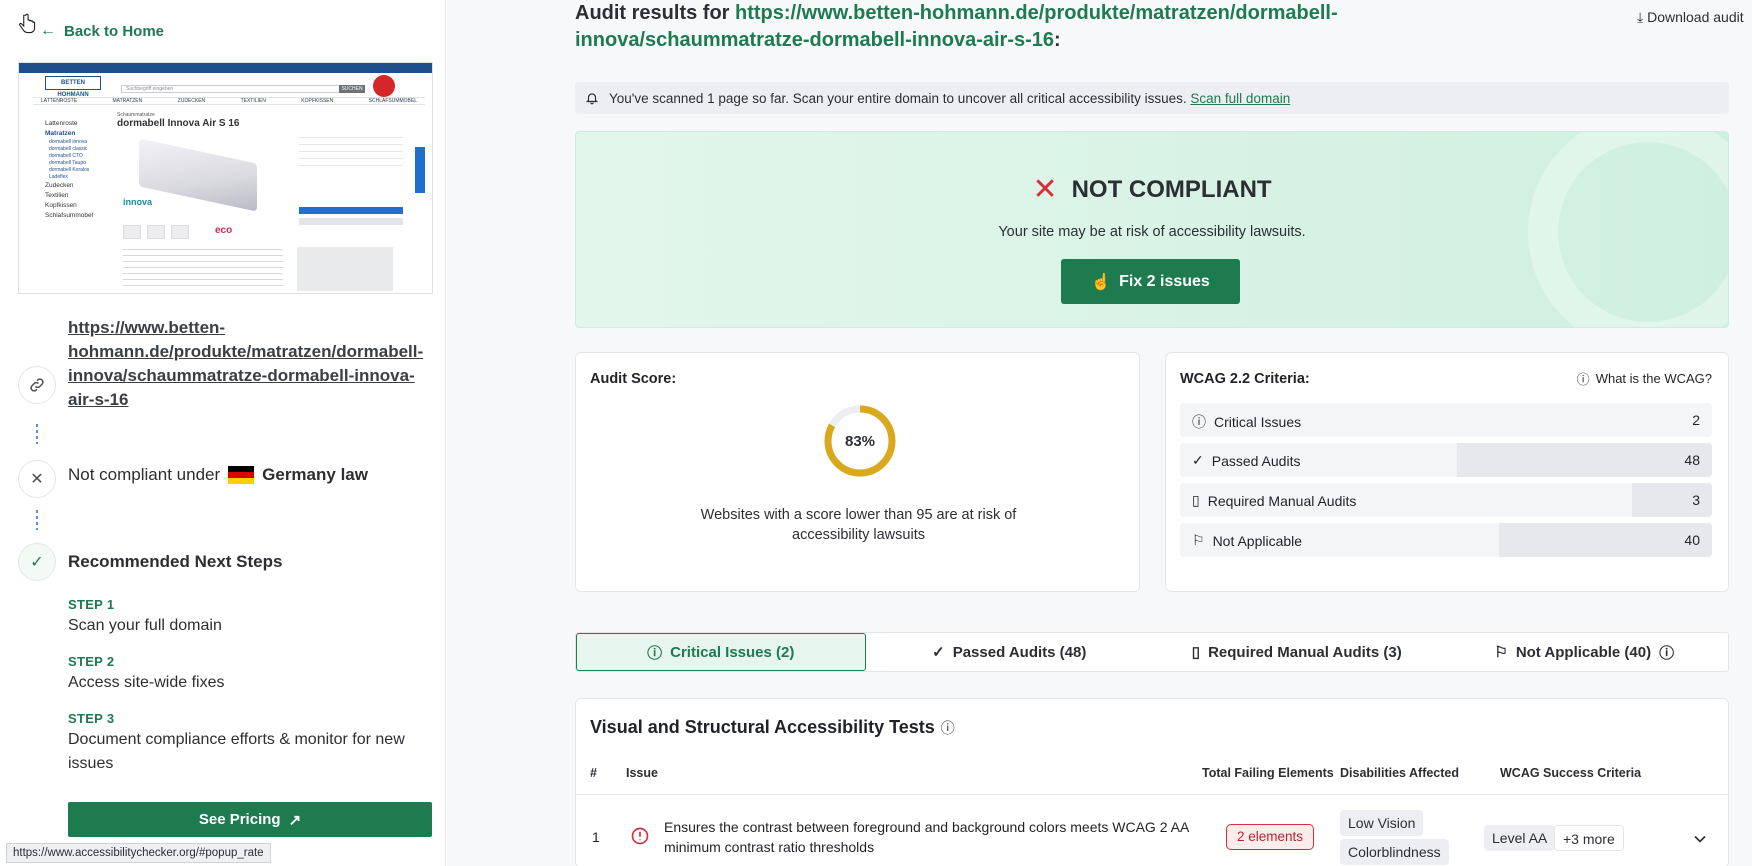 This screenshot has width=1752, height=866. Describe the element at coordinates (1010, 652) in the screenshot. I see `tab-passed-audits: ✓ Passed Audits (48)` at that location.